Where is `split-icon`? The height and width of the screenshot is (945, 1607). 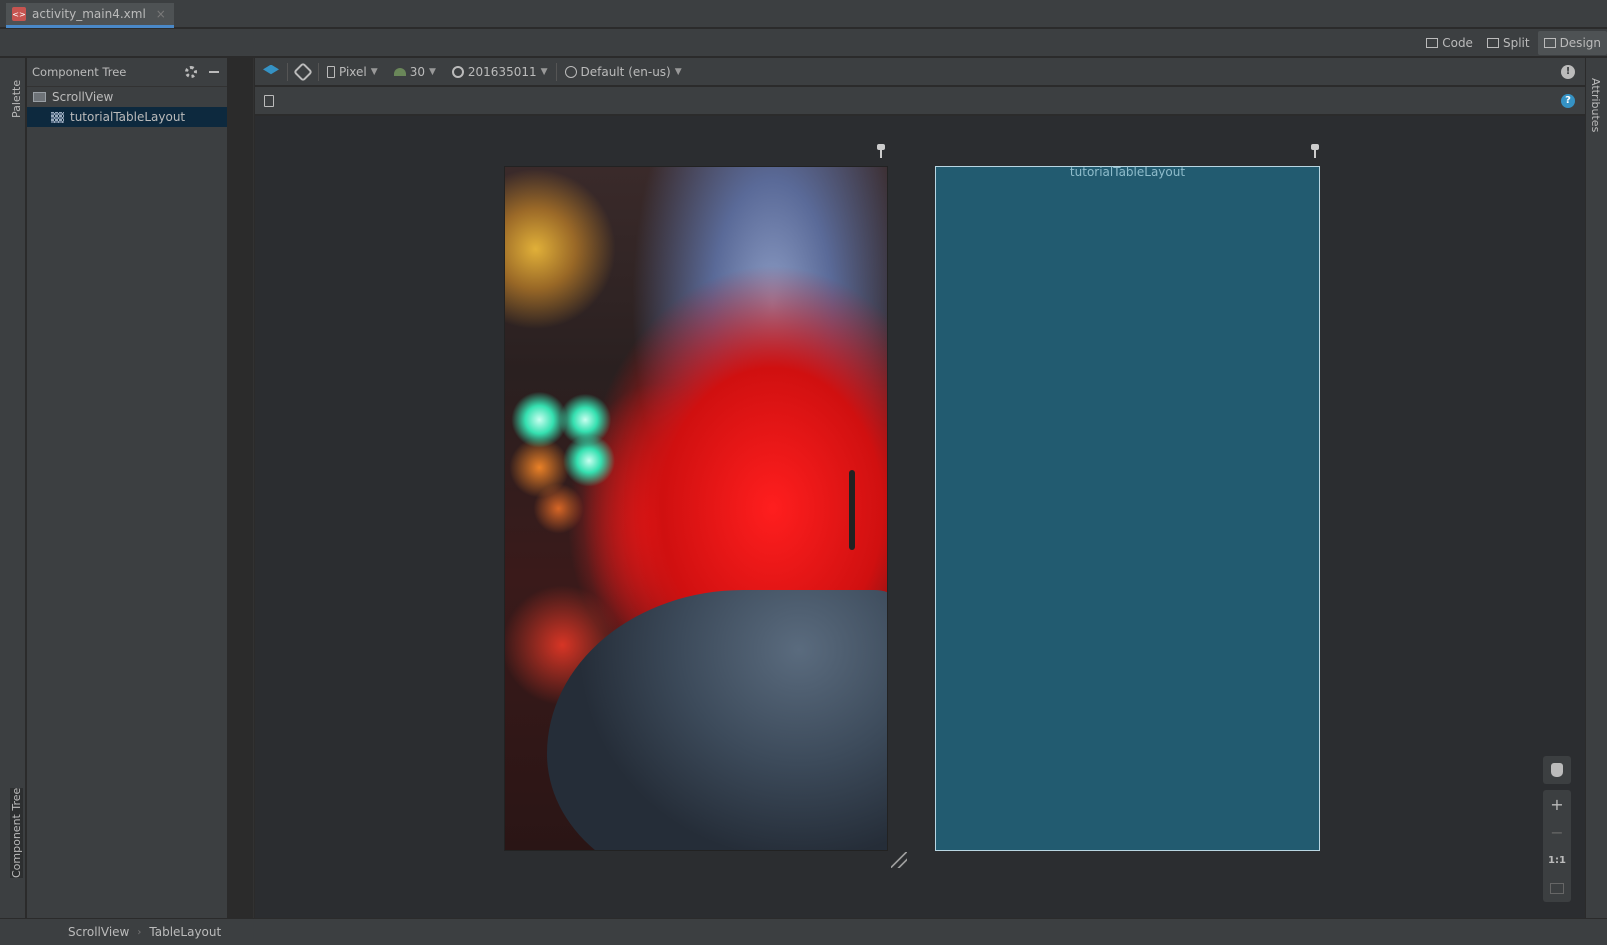
split-icon is located at coordinates (1492, 43).